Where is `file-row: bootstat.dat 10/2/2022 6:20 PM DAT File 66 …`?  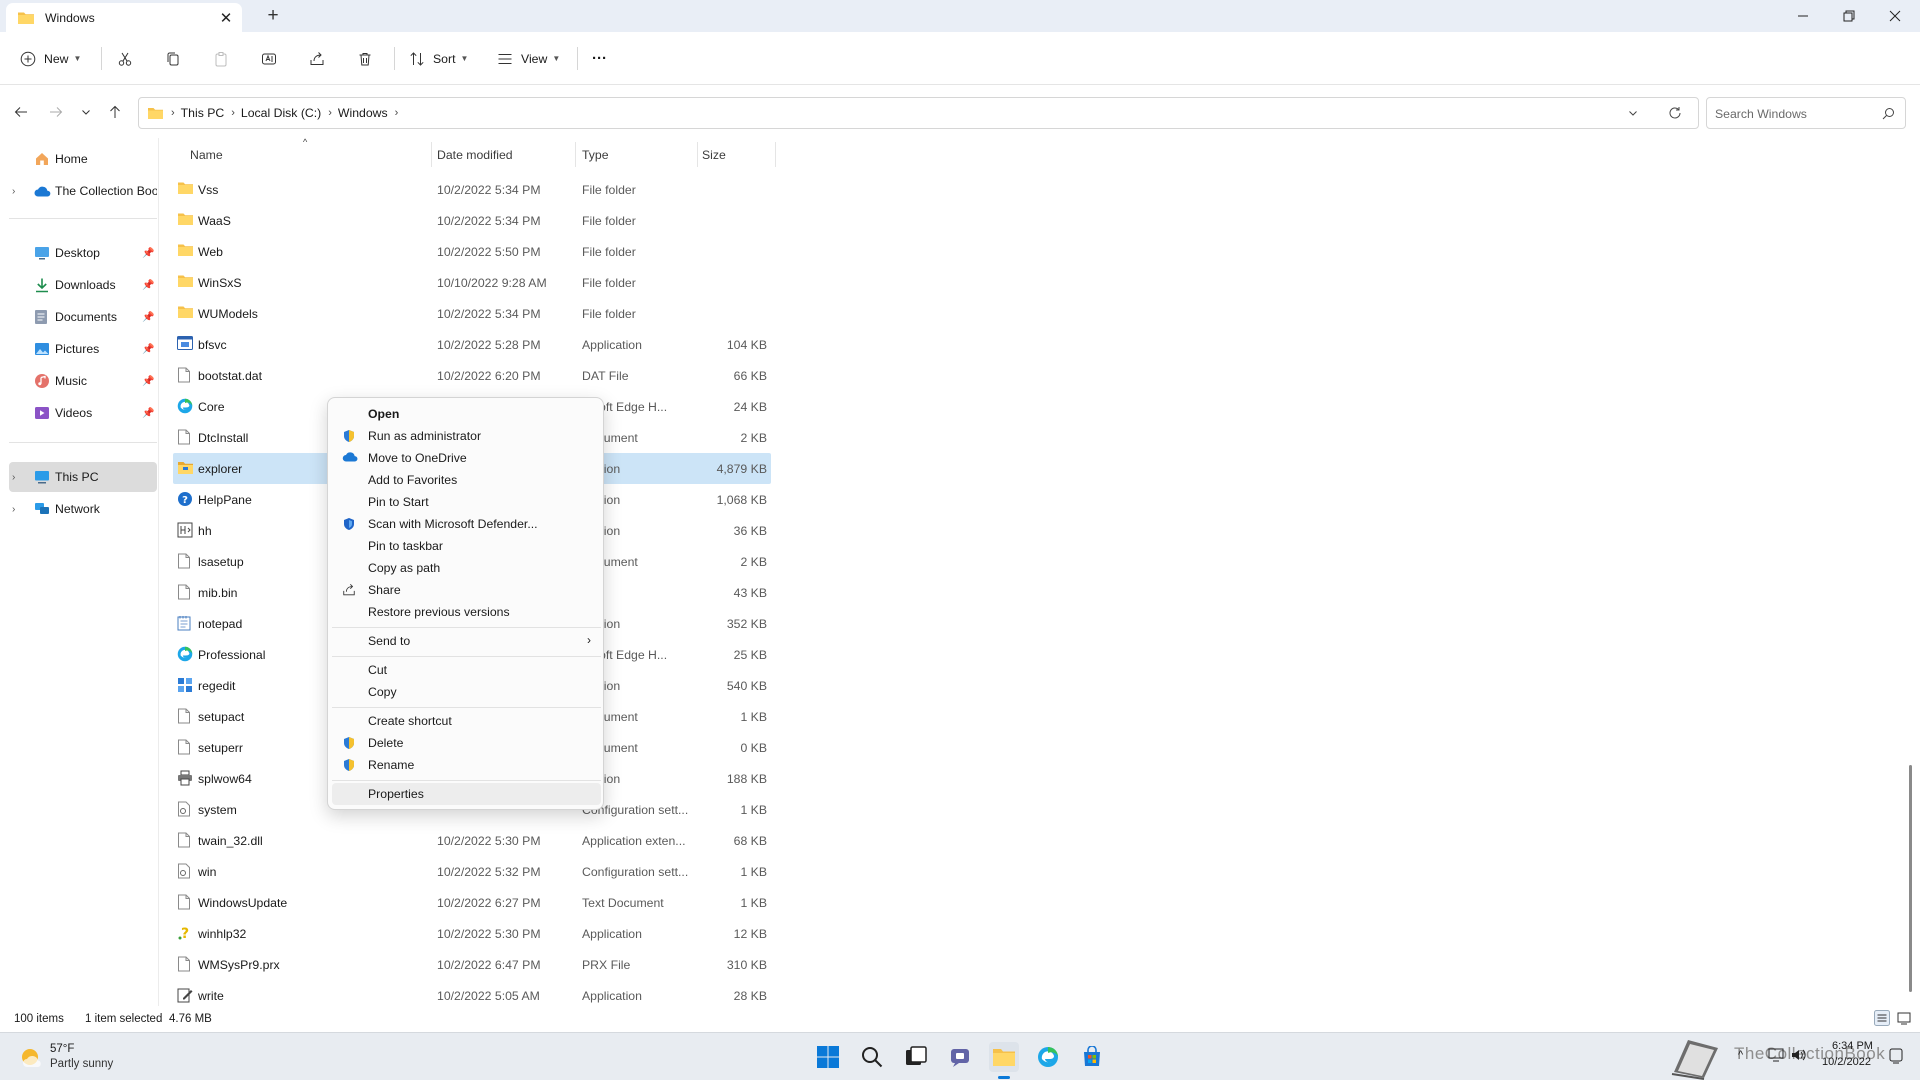
file-row: bootstat.dat 10/2/2022 6:20 PM DAT File 66 … is located at coordinates (472, 375).